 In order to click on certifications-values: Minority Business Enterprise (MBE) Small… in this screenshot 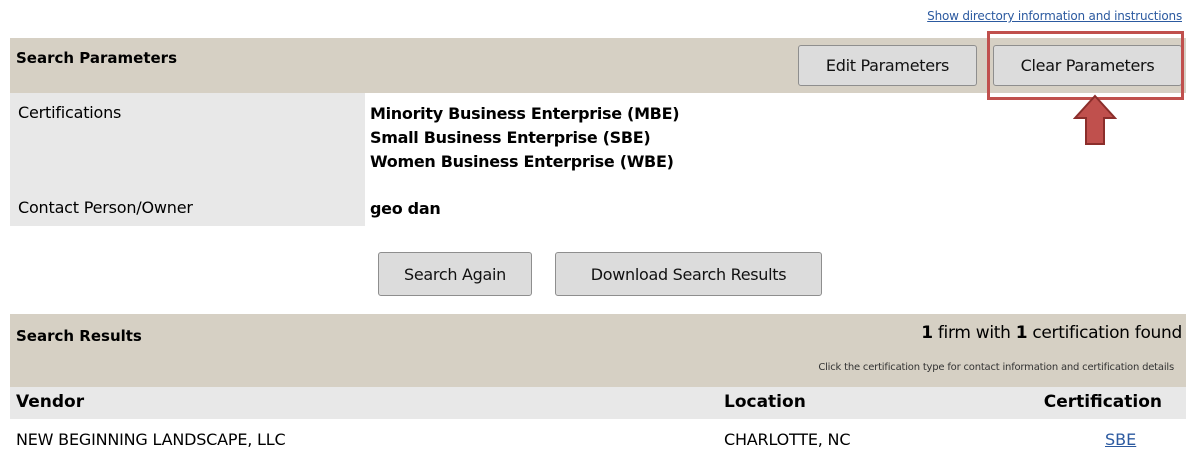, I will do `click(525, 138)`.